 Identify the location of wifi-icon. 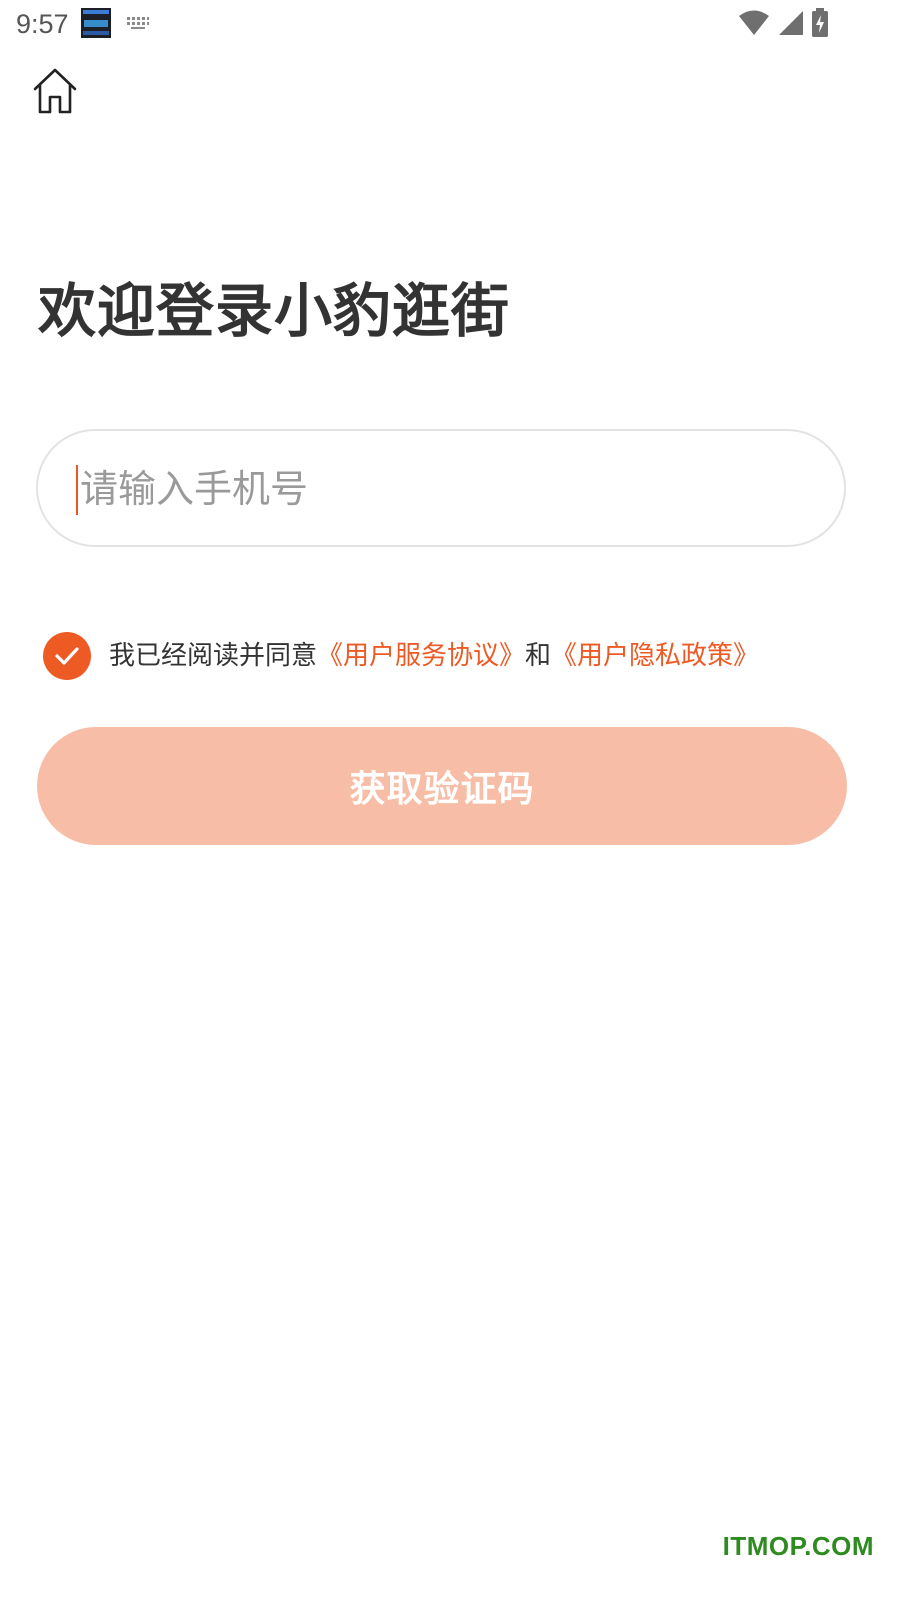
(754, 22).